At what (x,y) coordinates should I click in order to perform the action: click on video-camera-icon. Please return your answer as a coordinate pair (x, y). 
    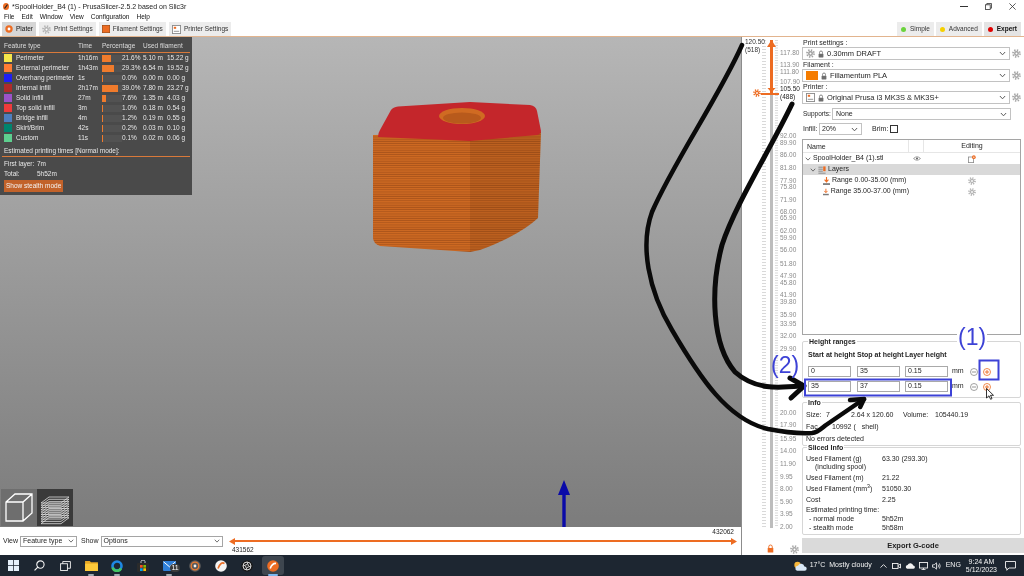
    Looking at the image, I should click on (896, 565).